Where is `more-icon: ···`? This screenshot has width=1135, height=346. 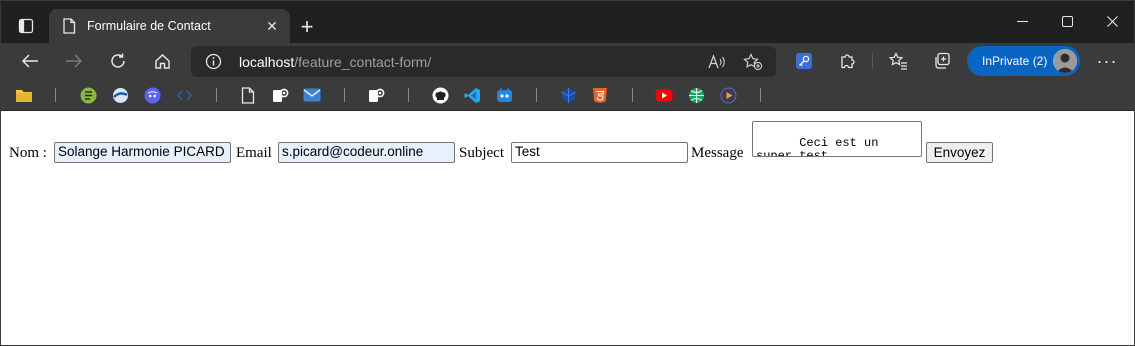 more-icon: ··· is located at coordinates (1107, 61).